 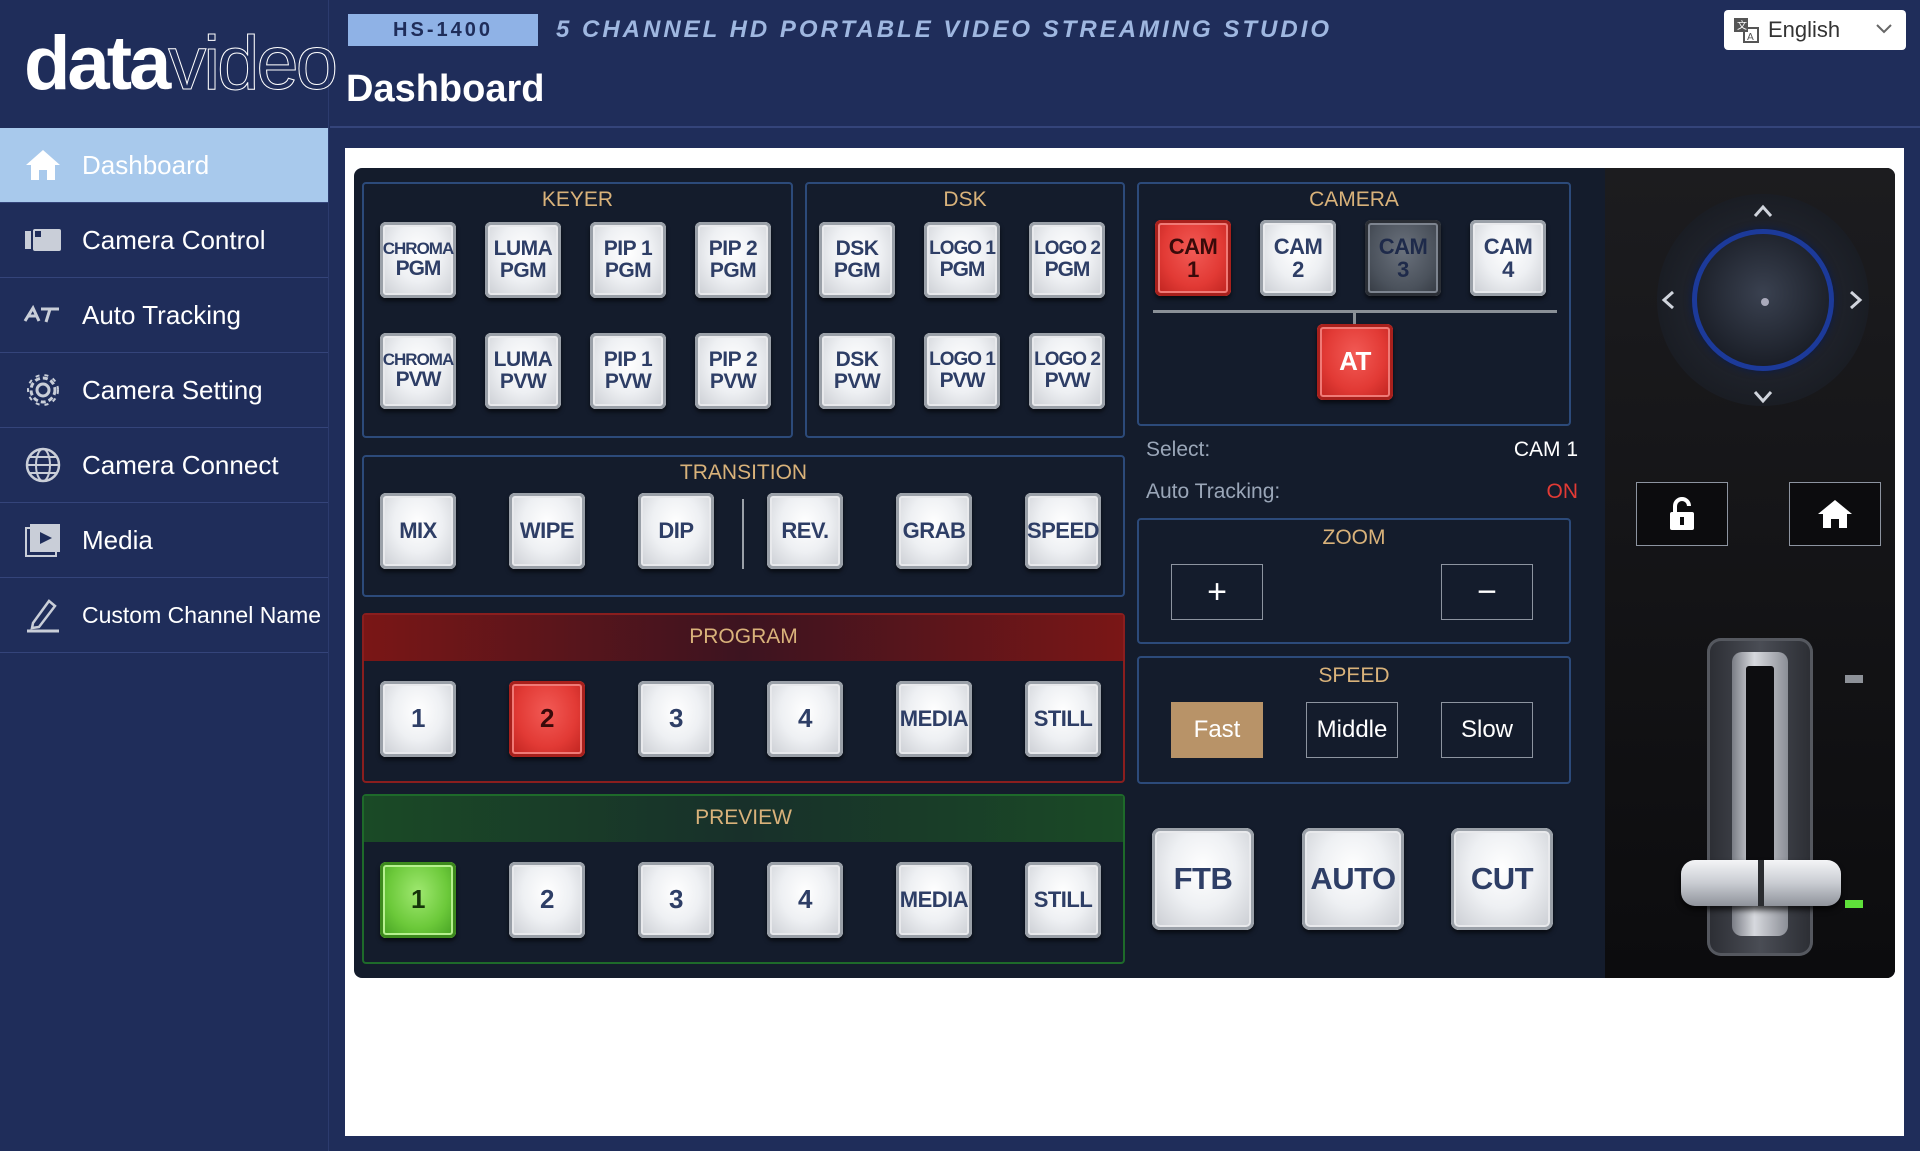 I want to click on program-4-button: 4, so click(x=805, y=719).